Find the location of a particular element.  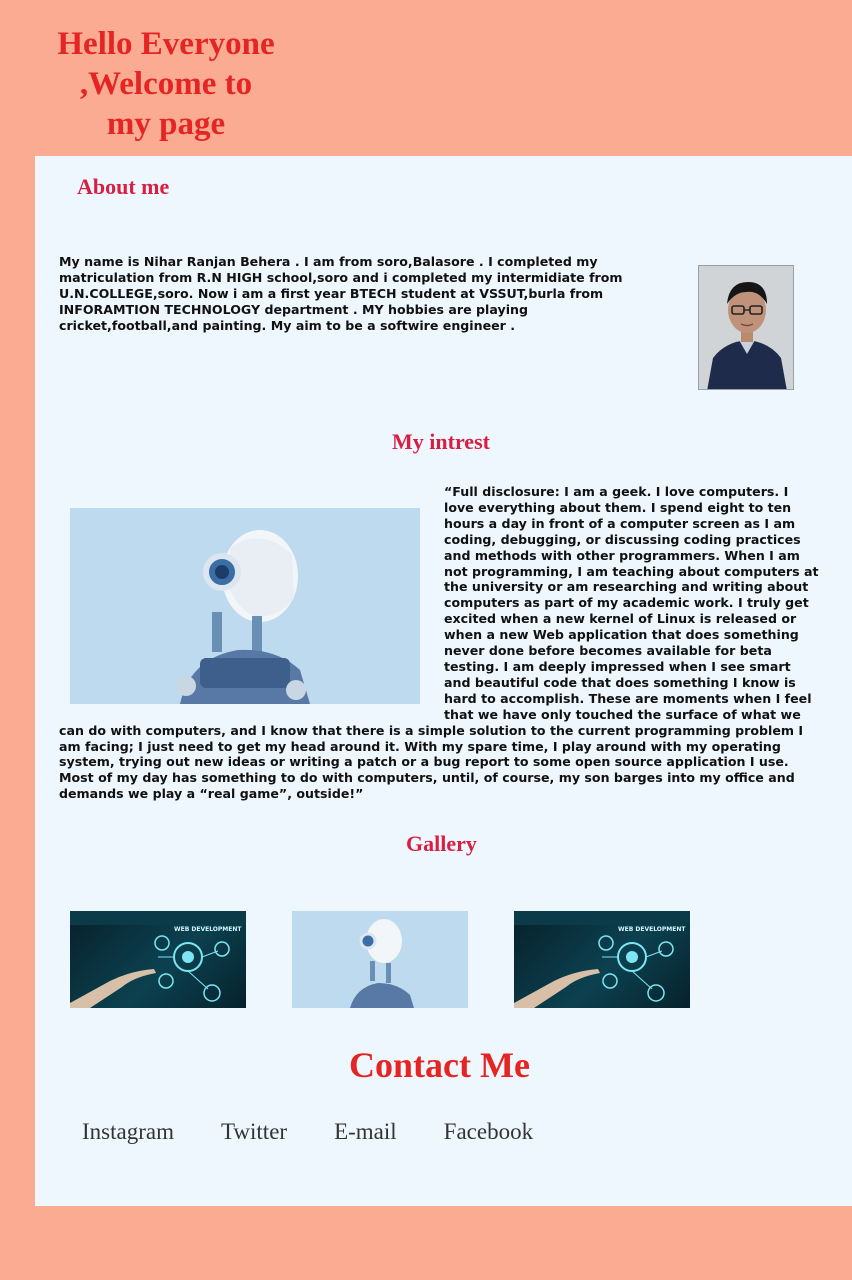

gallery-image-robot is located at coordinates (380, 959).